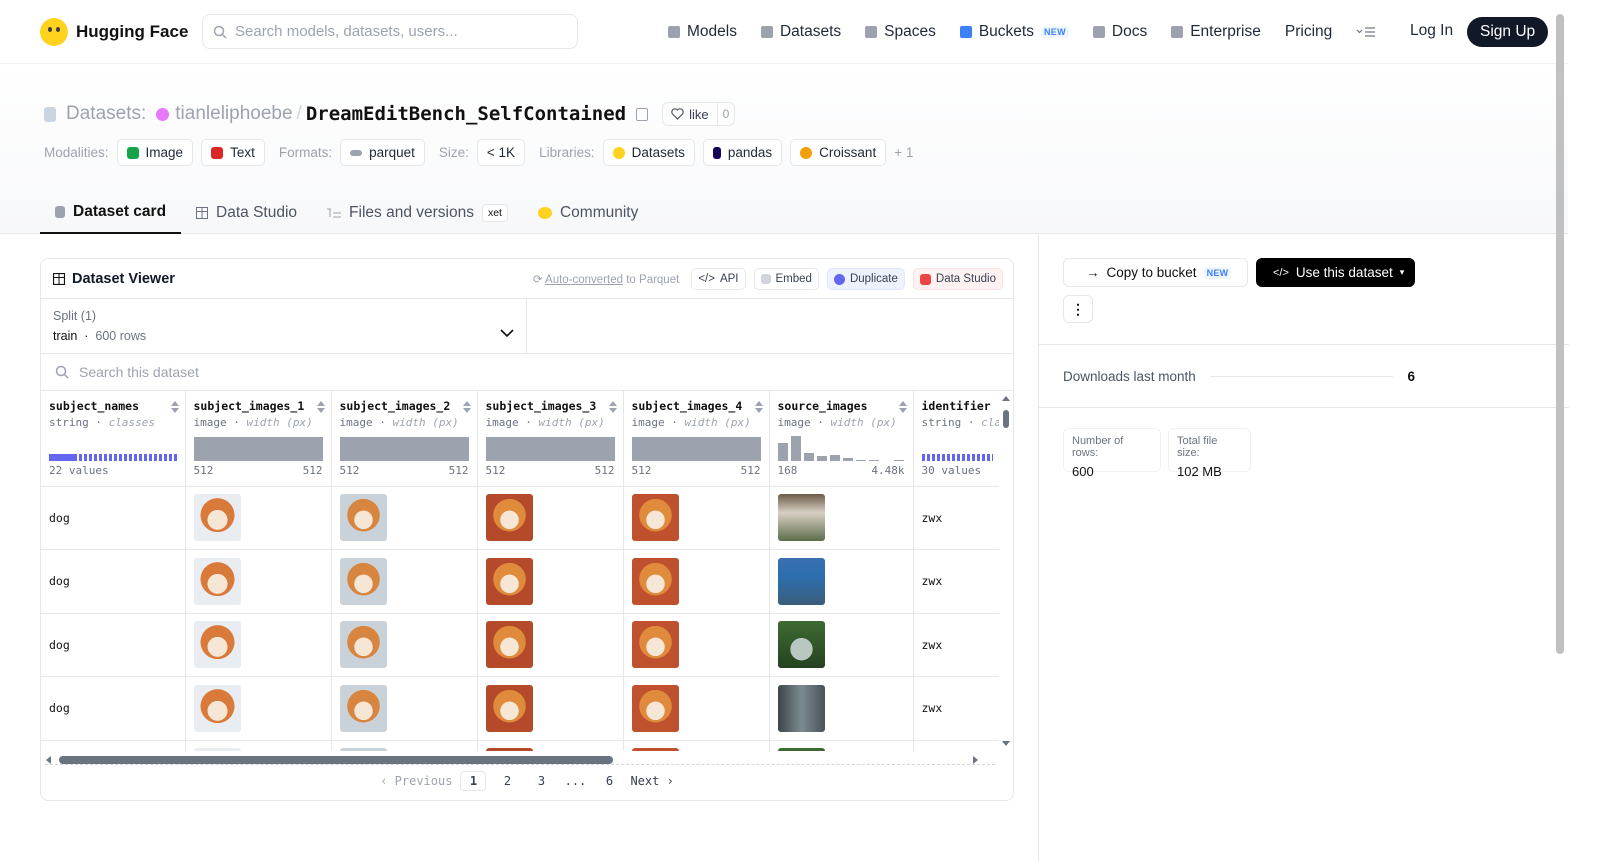 This screenshot has width=1600, height=861. Describe the element at coordinates (246, 213) in the screenshot. I see `tab-data-studio: Data Studio` at that location.